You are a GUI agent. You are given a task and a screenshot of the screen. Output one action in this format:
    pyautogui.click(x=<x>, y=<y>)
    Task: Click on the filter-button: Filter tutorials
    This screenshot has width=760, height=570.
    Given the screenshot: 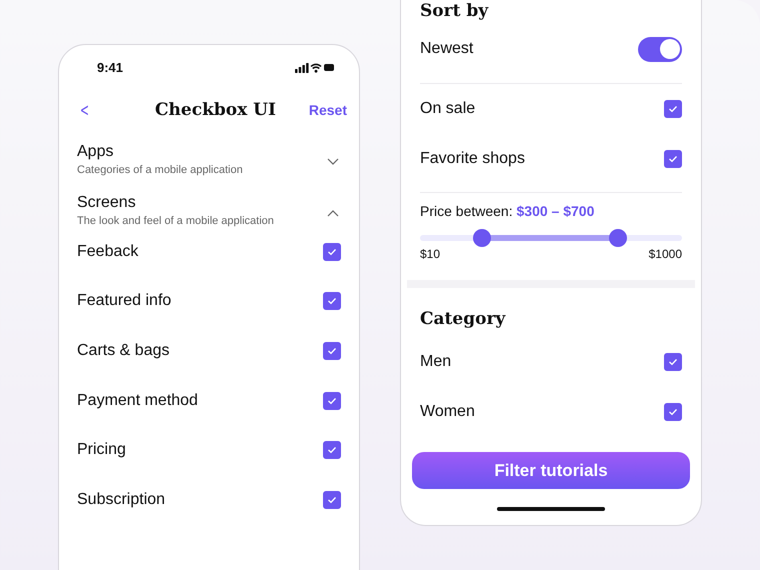 What is the action you would take?
    pyautogui.click(x=551, y=470)
    